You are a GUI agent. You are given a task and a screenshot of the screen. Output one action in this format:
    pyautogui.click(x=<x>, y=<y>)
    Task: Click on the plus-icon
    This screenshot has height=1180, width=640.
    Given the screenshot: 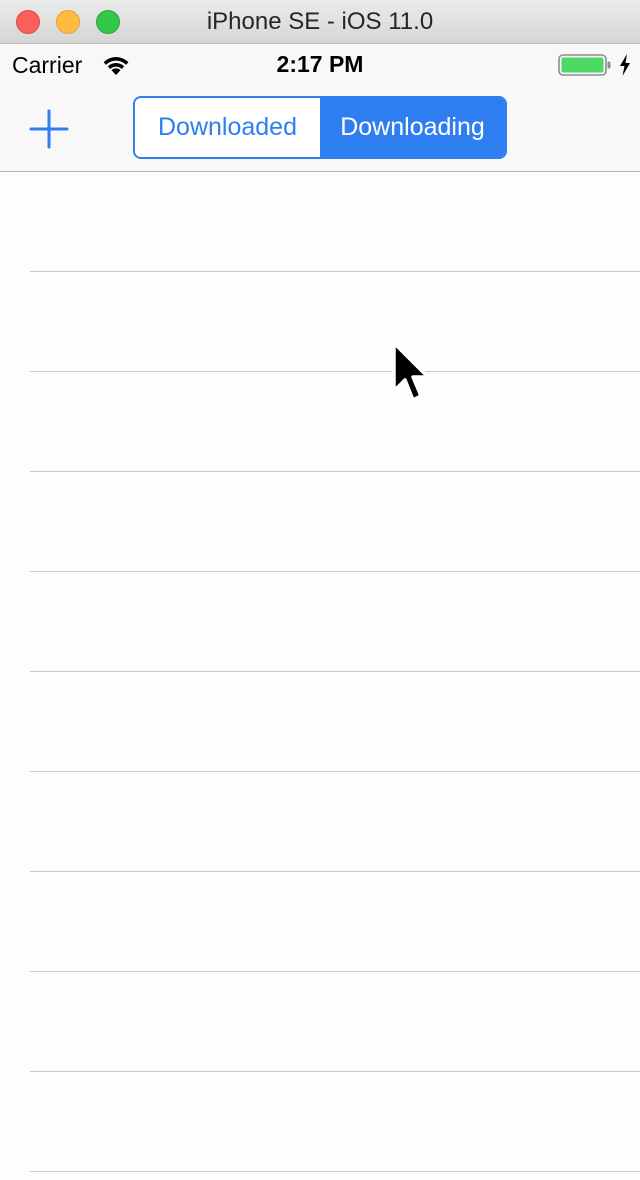 What is the action you would take?
    pyautogui.click(x=49, y=129)
    